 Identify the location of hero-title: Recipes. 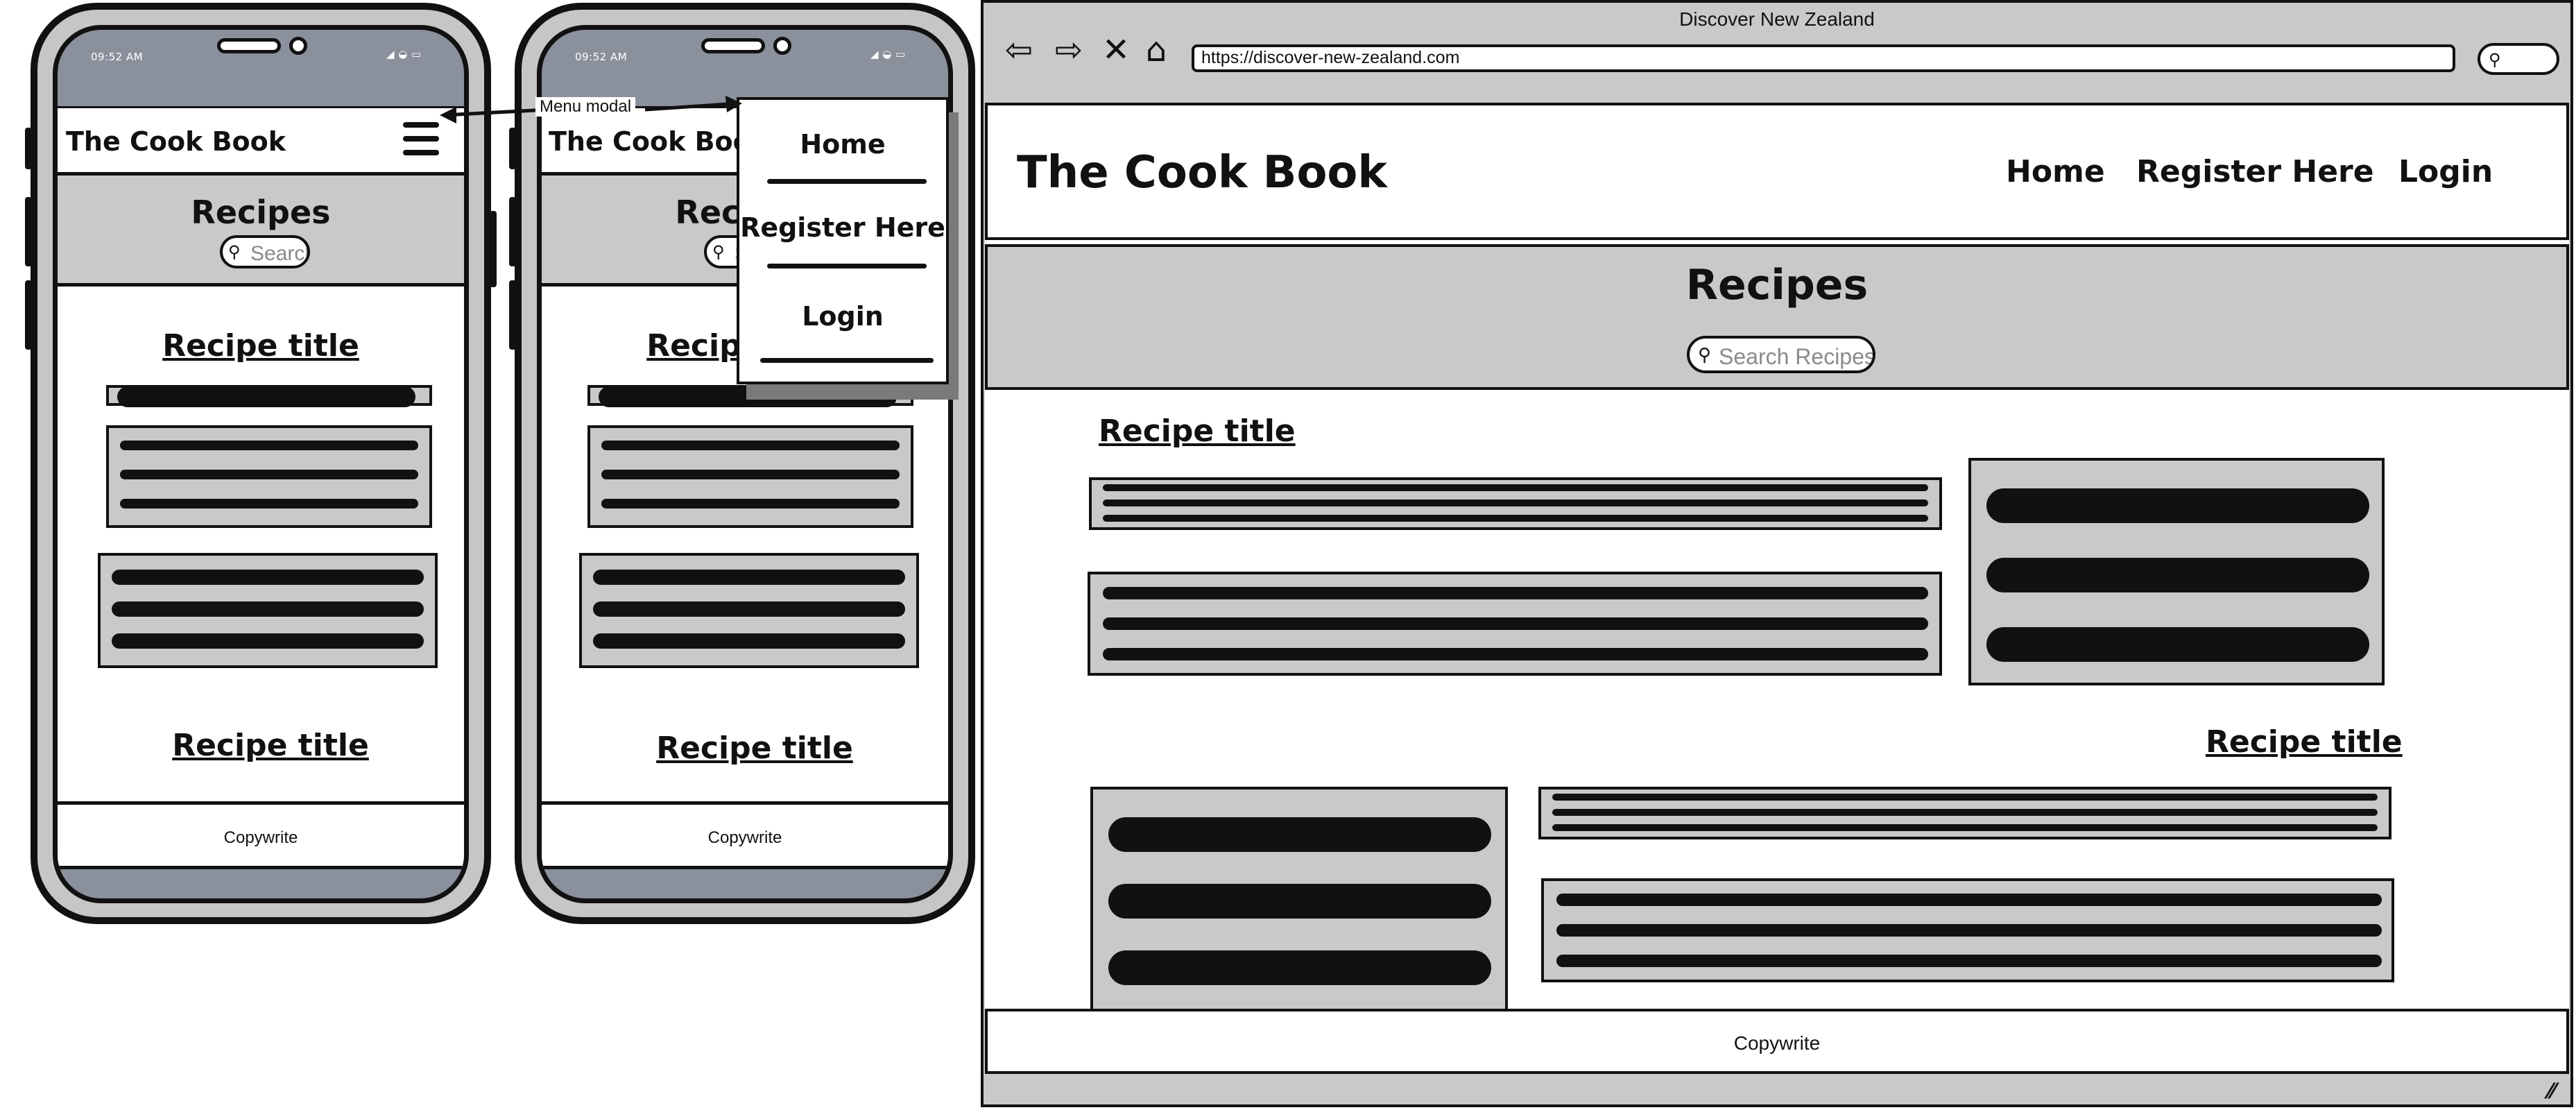
(1777, 285).